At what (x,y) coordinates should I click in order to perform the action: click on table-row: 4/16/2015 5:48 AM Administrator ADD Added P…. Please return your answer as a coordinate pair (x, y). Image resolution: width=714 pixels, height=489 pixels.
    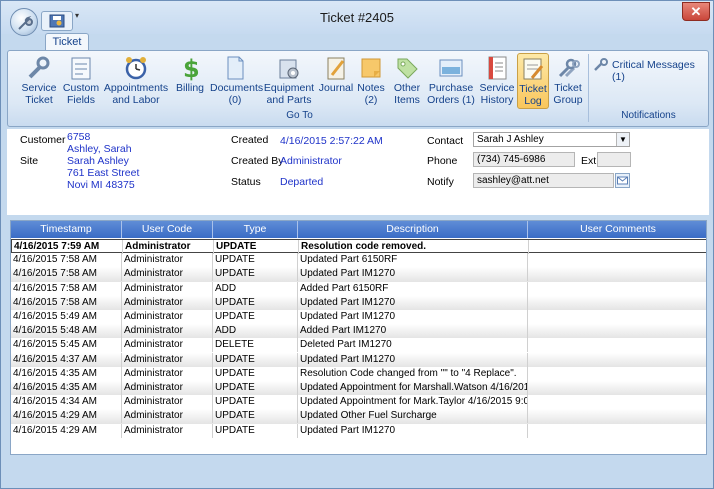
    Looking at the image, I should click on (358, 331).